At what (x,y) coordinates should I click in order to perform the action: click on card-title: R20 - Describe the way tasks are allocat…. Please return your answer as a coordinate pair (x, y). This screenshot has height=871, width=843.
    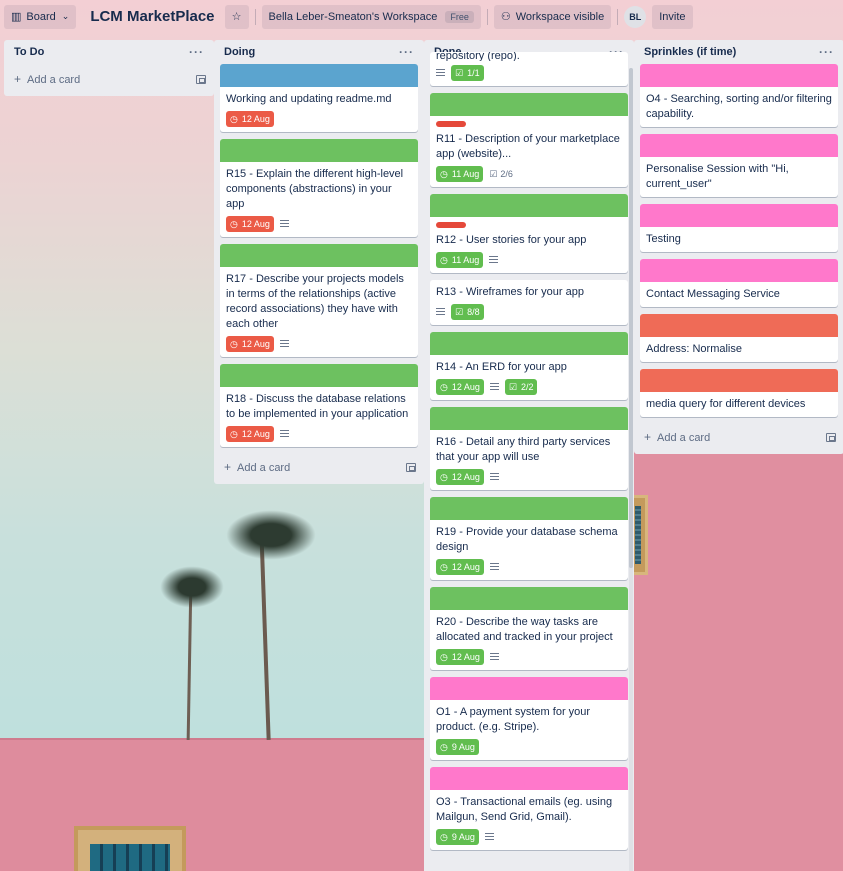
    Looking at the image, I should click on (524, 629).